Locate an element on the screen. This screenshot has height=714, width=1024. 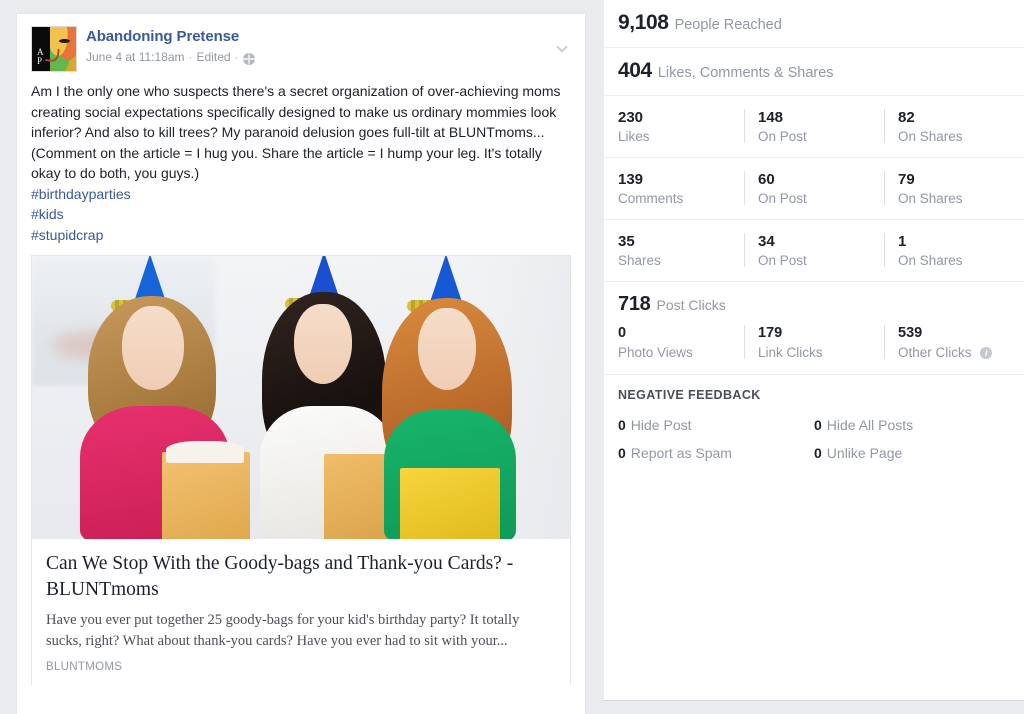
photo-views-cell: 0 Photo Views is located at coordinates (674, 343).